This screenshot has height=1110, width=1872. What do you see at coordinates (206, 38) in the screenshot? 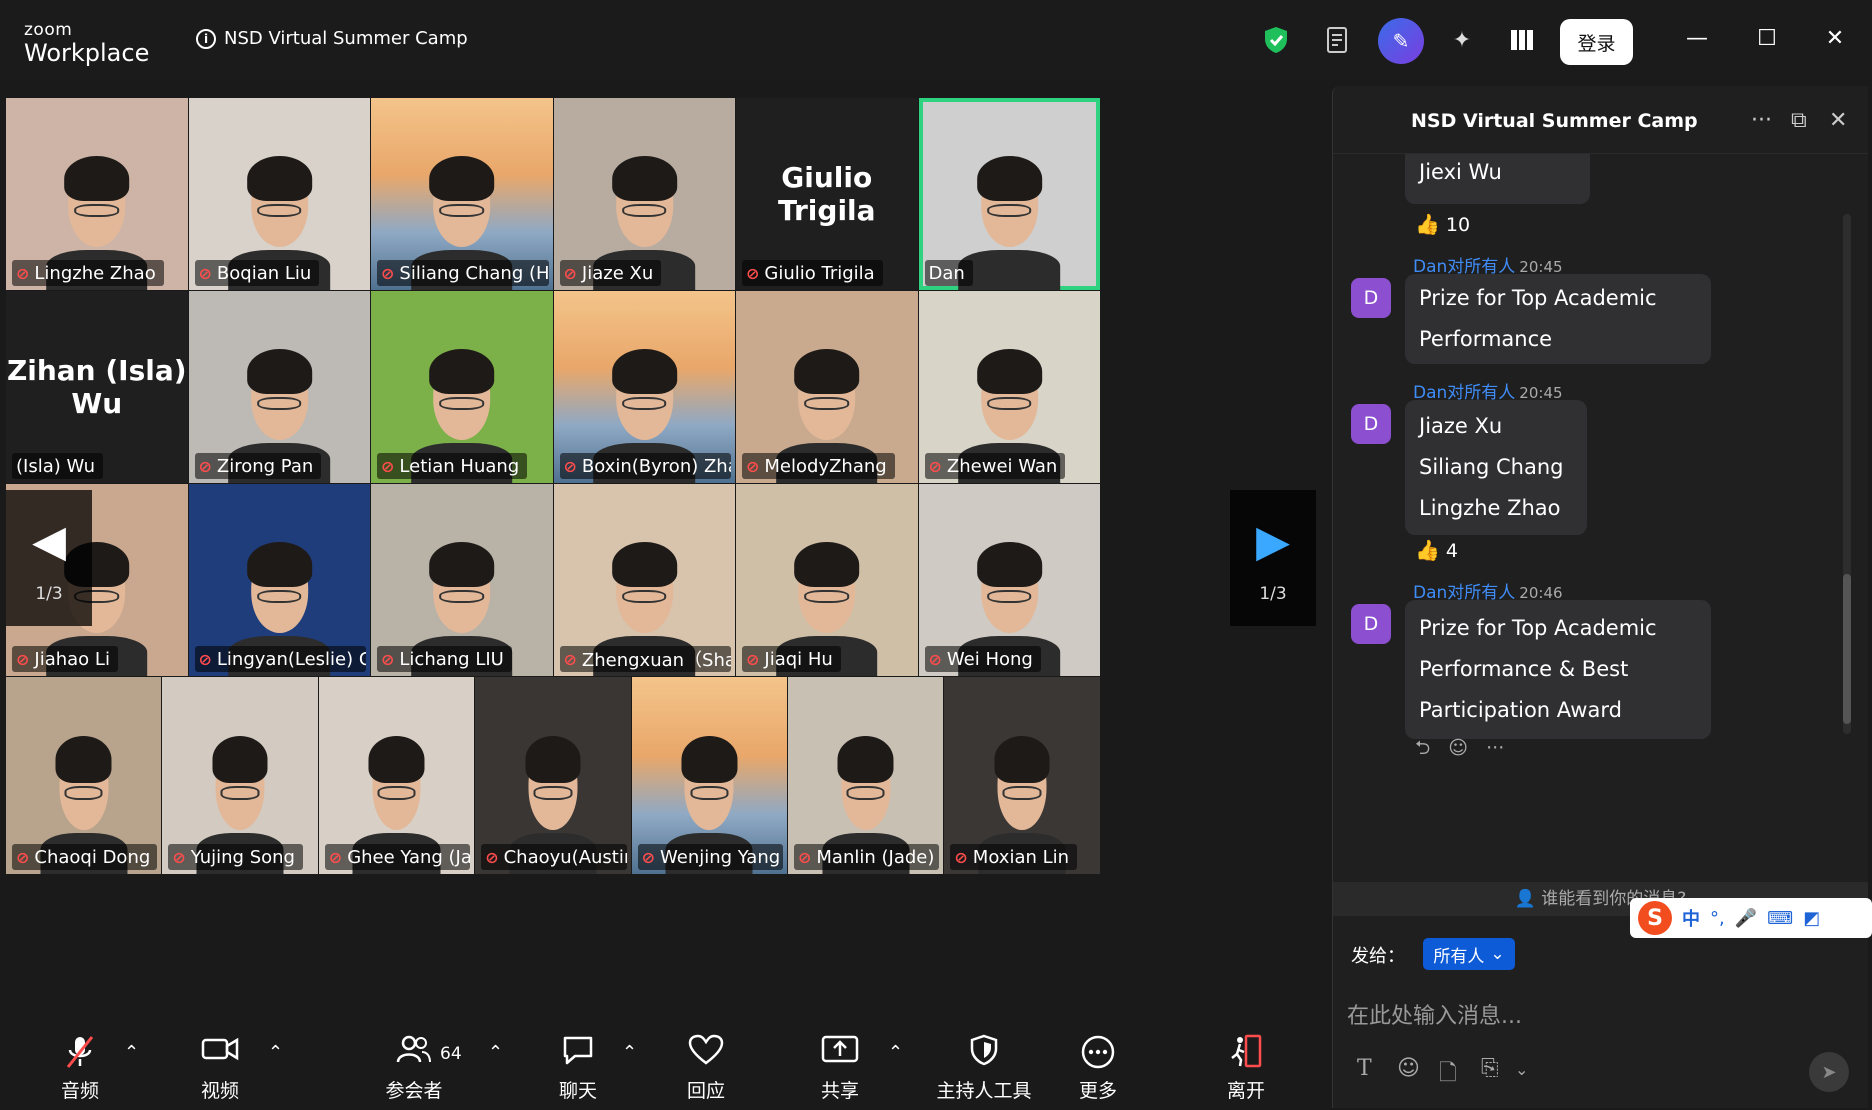
I see `info-icon: i` at bounding box center [206, 38].